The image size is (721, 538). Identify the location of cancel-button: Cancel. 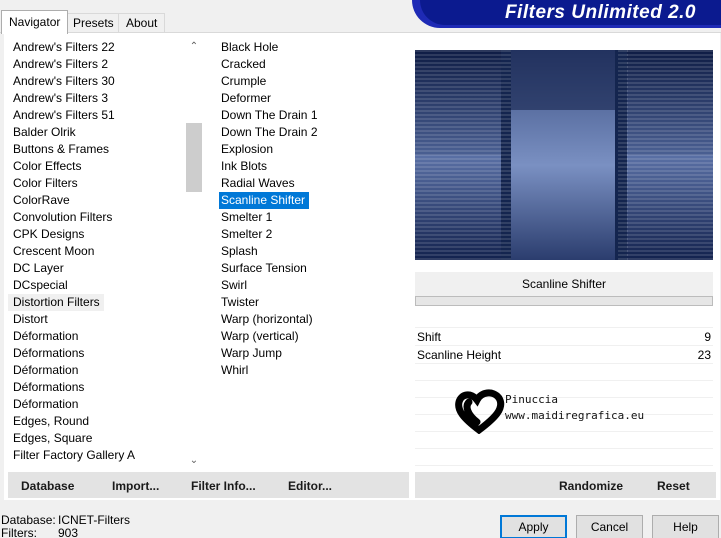
(609, 526).